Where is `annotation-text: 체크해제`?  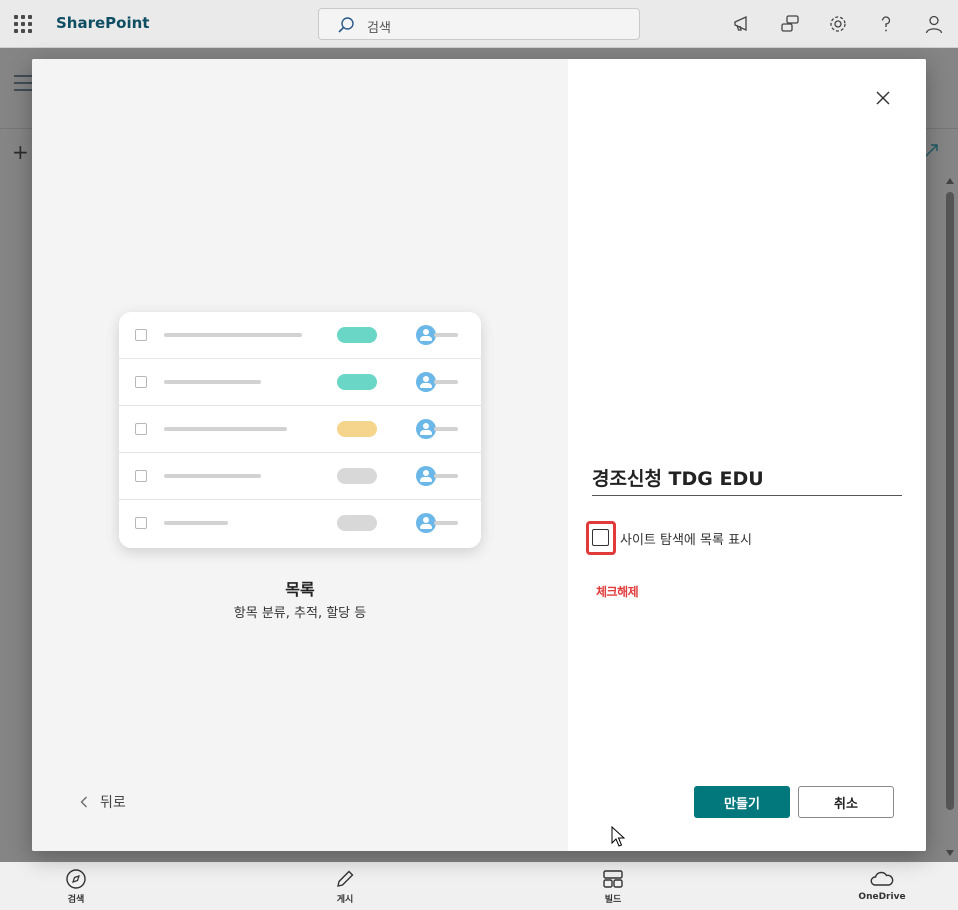 annotation-text: 체크해제 is located at coordinates (617, 592).